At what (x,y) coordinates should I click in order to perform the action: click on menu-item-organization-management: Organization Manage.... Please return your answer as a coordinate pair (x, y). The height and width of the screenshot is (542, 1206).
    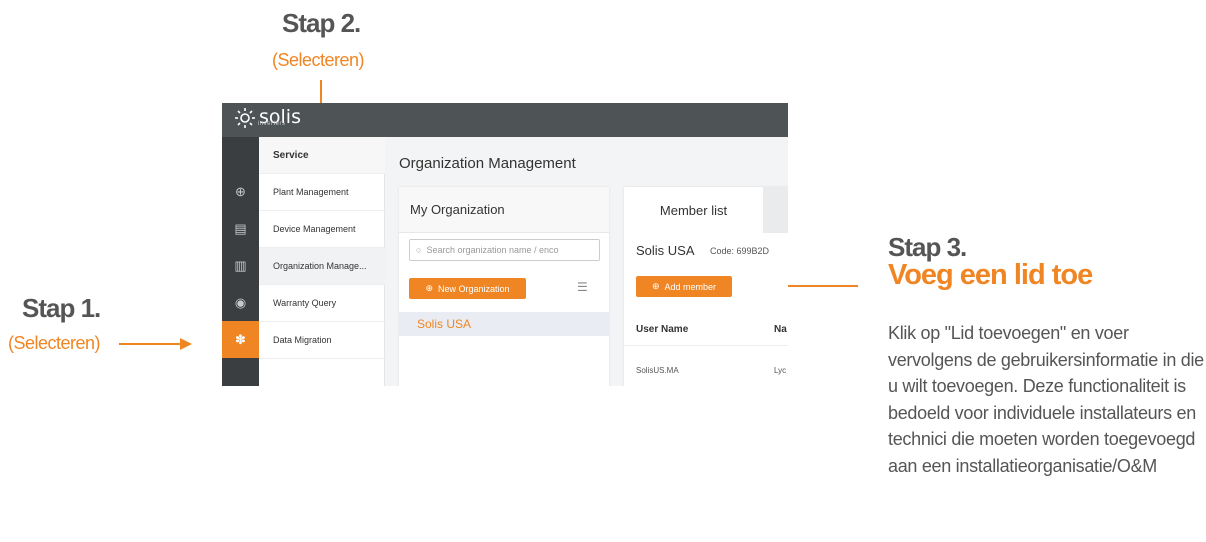
    Looking at the image, I should click on (322, 266).